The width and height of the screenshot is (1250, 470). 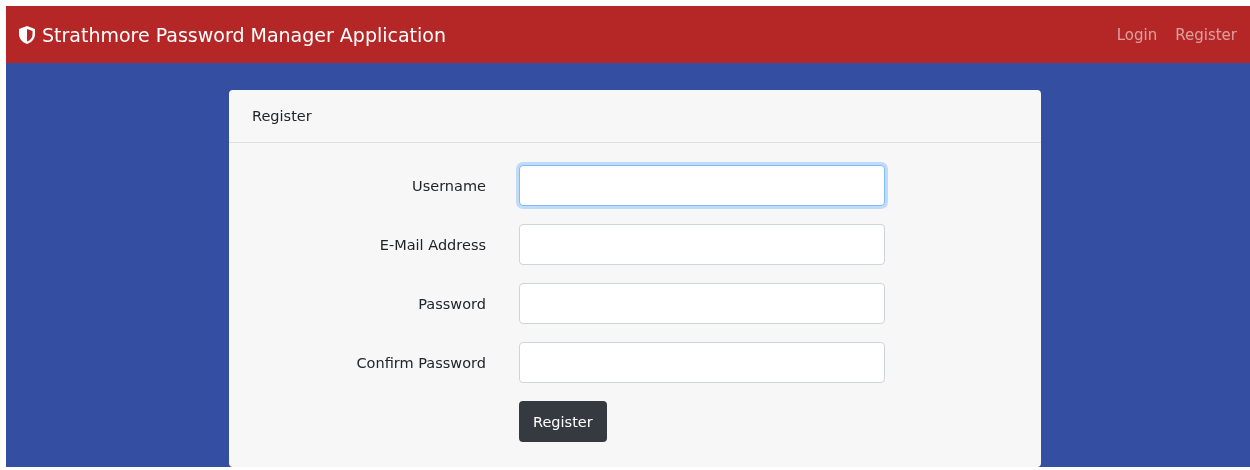 What do you see at coordinates (282, 116) in the screenshot?
I see `card-title: Register` at bounding box center [282, 116].